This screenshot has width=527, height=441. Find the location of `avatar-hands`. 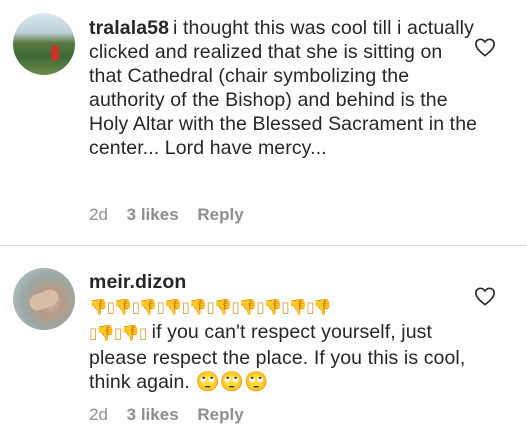

avatar-hands is located at coordinates (44, 300).